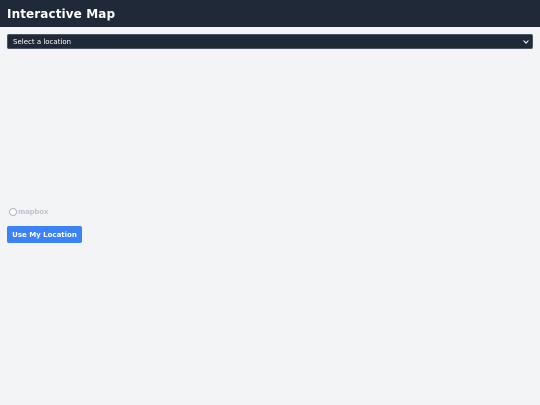 This screenshot has height=405, width=540. I want to click on location-select-value: Select a location, so click(42, 41).